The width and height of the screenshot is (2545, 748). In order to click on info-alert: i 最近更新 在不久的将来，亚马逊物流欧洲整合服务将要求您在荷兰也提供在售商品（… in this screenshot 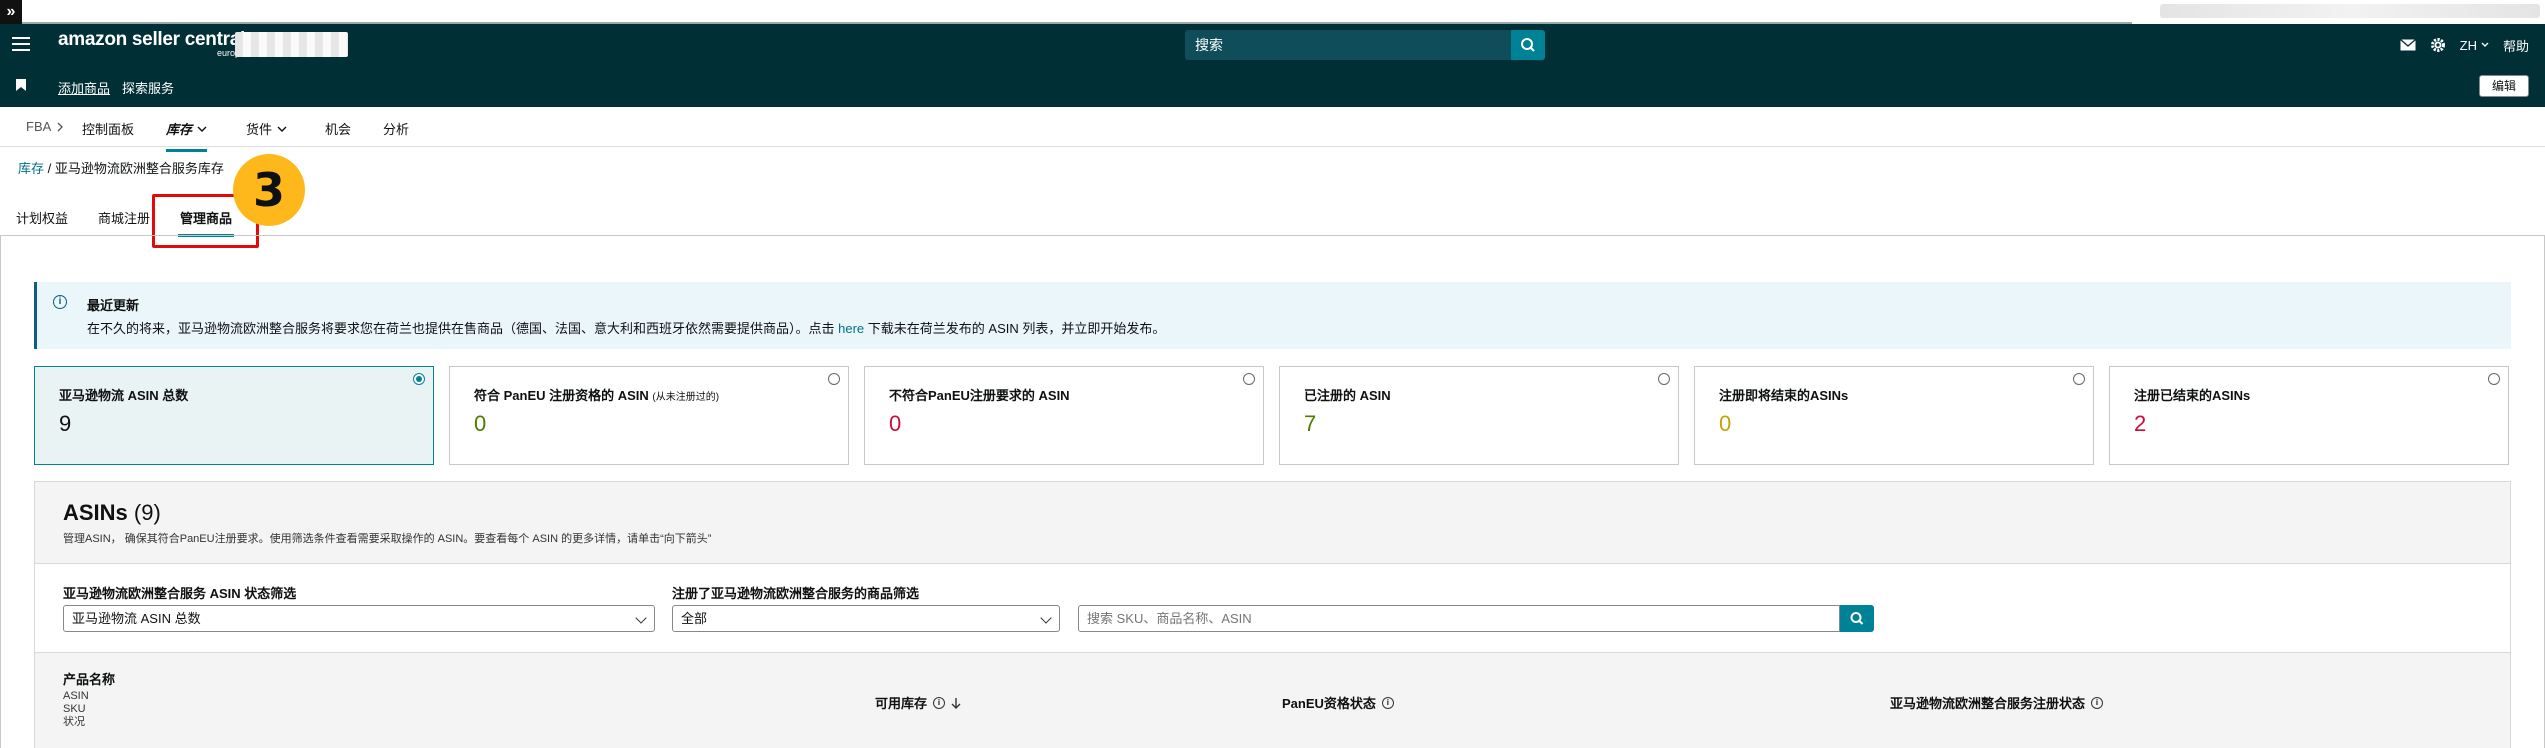, I will do `click(1272, 315)`.